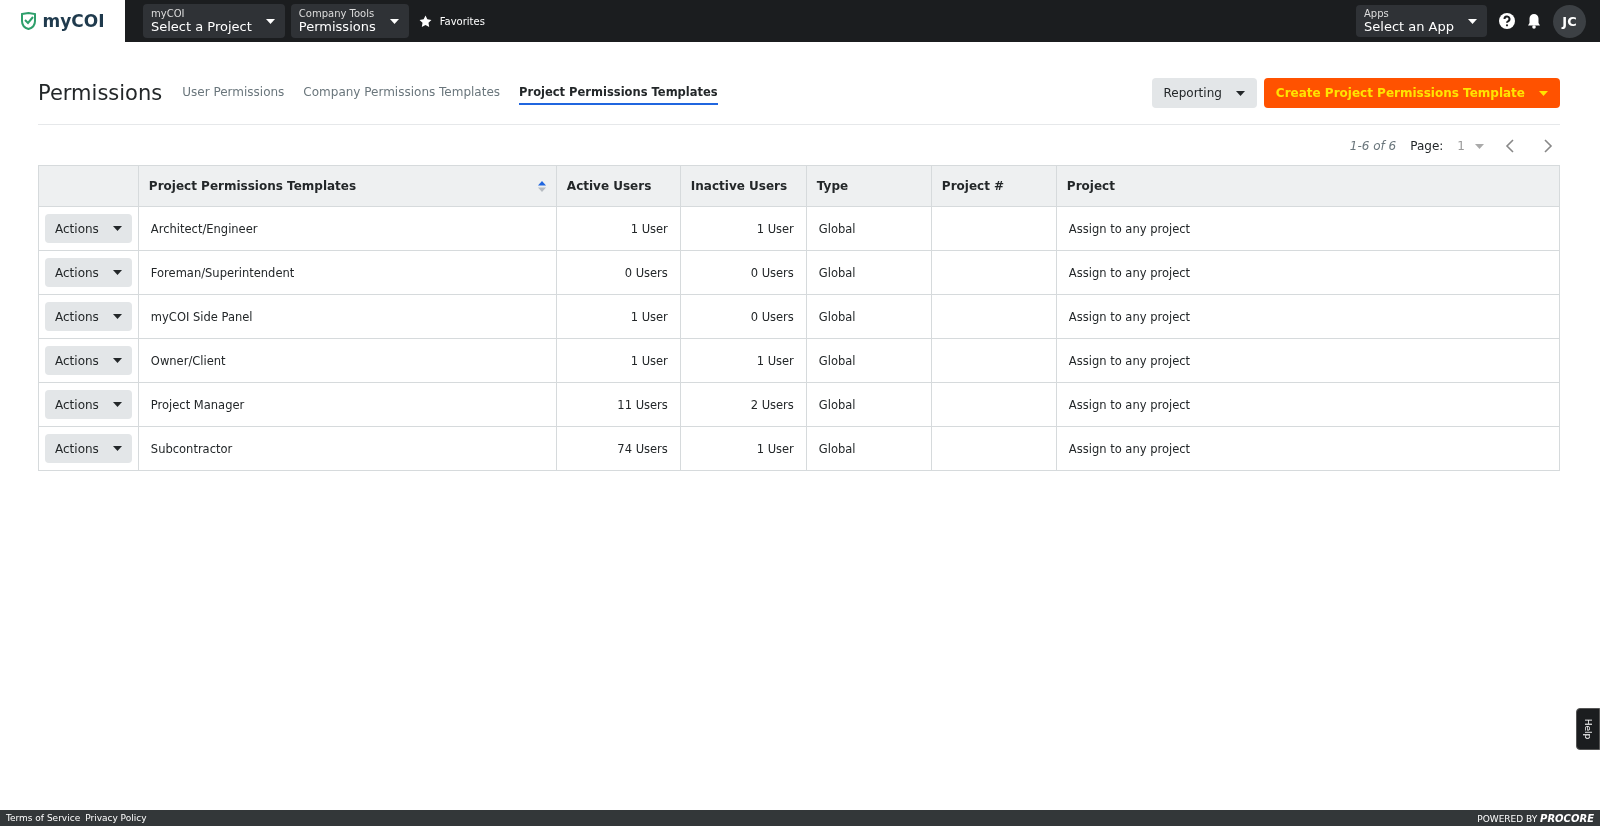  I want to click on active-users-cell: 11 Users, so click(642, 404).